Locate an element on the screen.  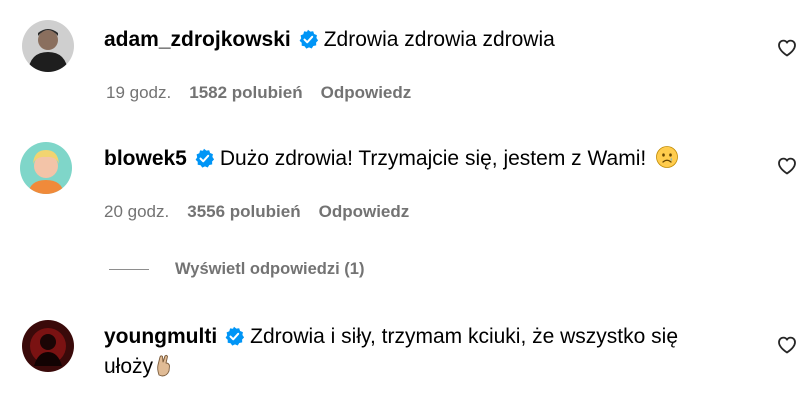
username: youngmulti is located at coordinates (160, 336).